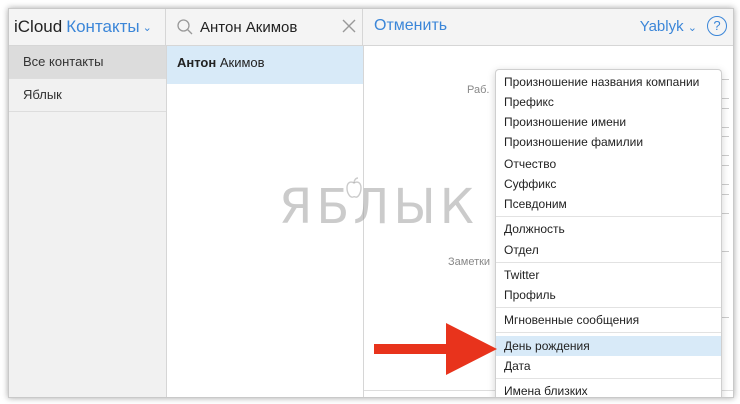 The height and width of the screenshot is (404, 740). Describe the element at coordinates (608, 204) in the screenshot. I see `menu-item-nickname: Псевдоним` at that location.